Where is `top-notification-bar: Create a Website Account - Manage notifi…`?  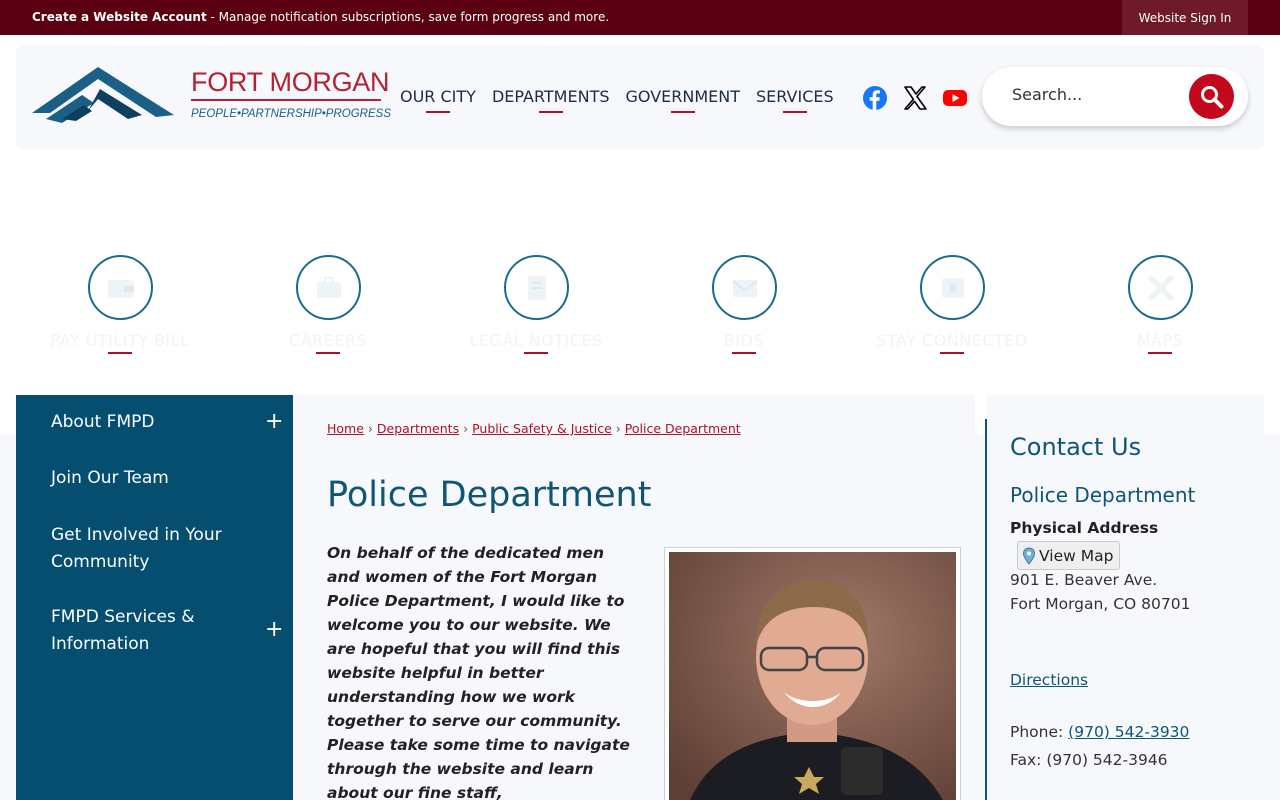 top-notification-bar: Create a Website Account - Manage notifi… is located at coordinates (640, 17).